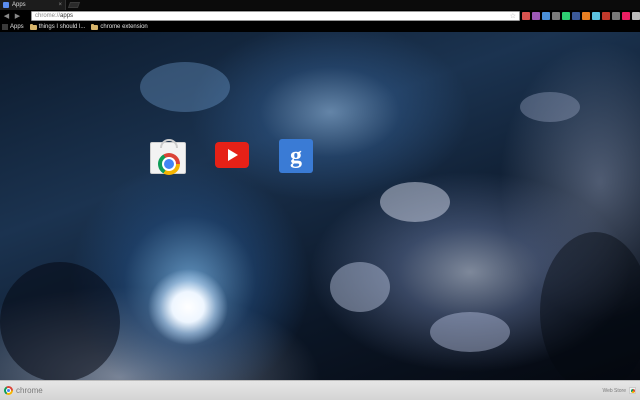 The width and height of the screenshot is (640, 400). I want to click on bookmark-star-icon: ☆, so click(513, 16).